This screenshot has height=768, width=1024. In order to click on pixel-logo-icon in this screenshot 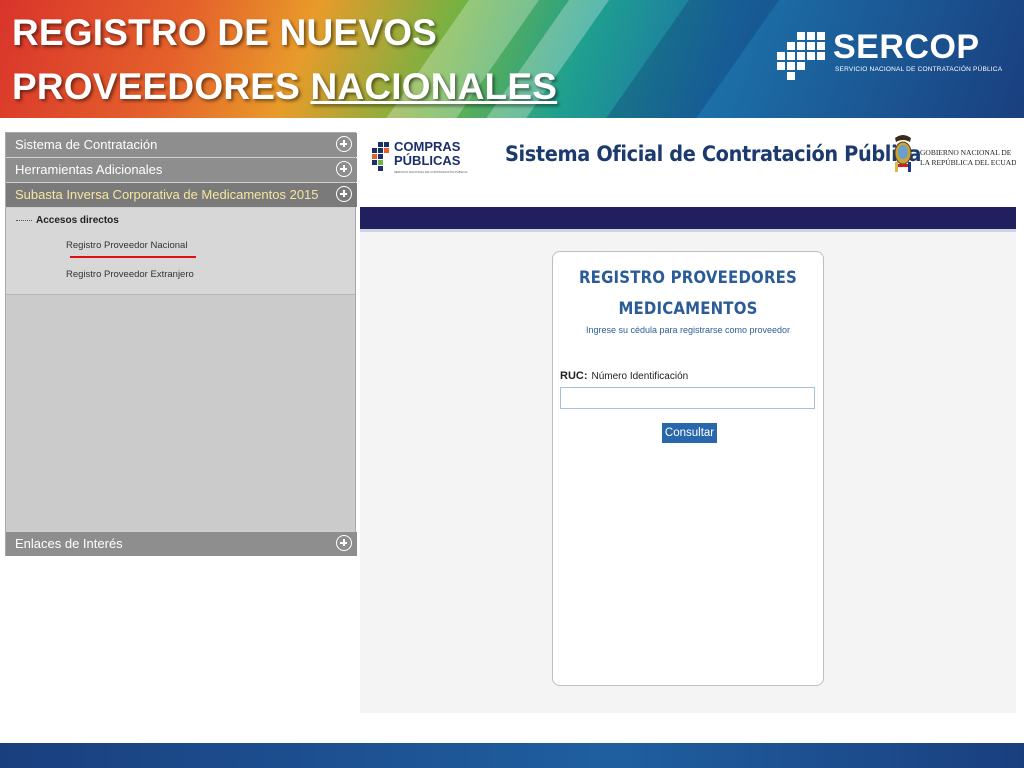, I will do `click(802, 58)`.